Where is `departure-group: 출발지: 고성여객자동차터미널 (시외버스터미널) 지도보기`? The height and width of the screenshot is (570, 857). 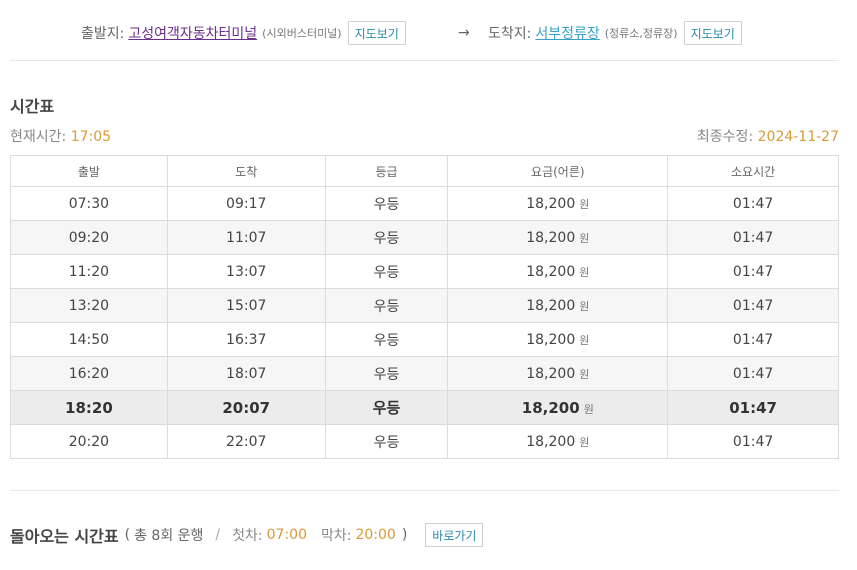 departure-group: 출발지: 고성여객자동차터미널 (시외버스터미널) 지도보기 is located at coordinates (243, 33).